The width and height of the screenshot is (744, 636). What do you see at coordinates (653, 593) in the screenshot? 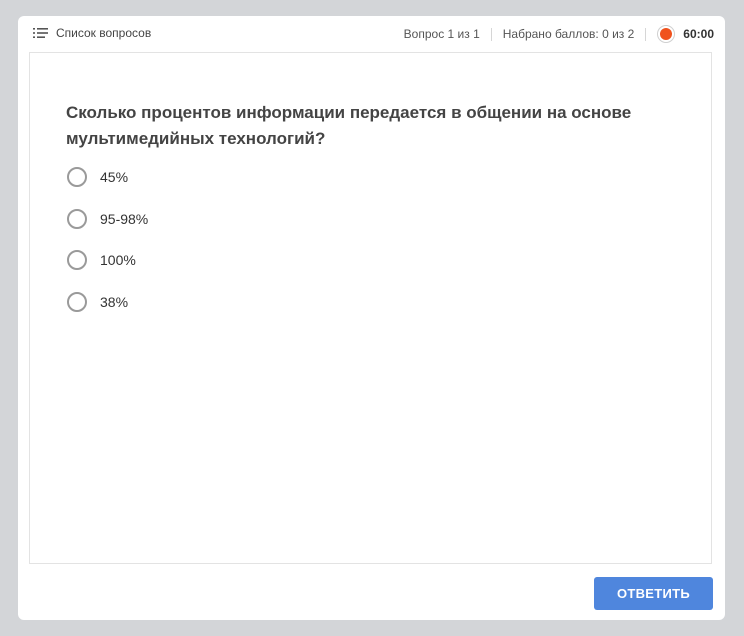
I see `answer-button: ОТВЕТИТЬ` at bounding box center [653, 593].